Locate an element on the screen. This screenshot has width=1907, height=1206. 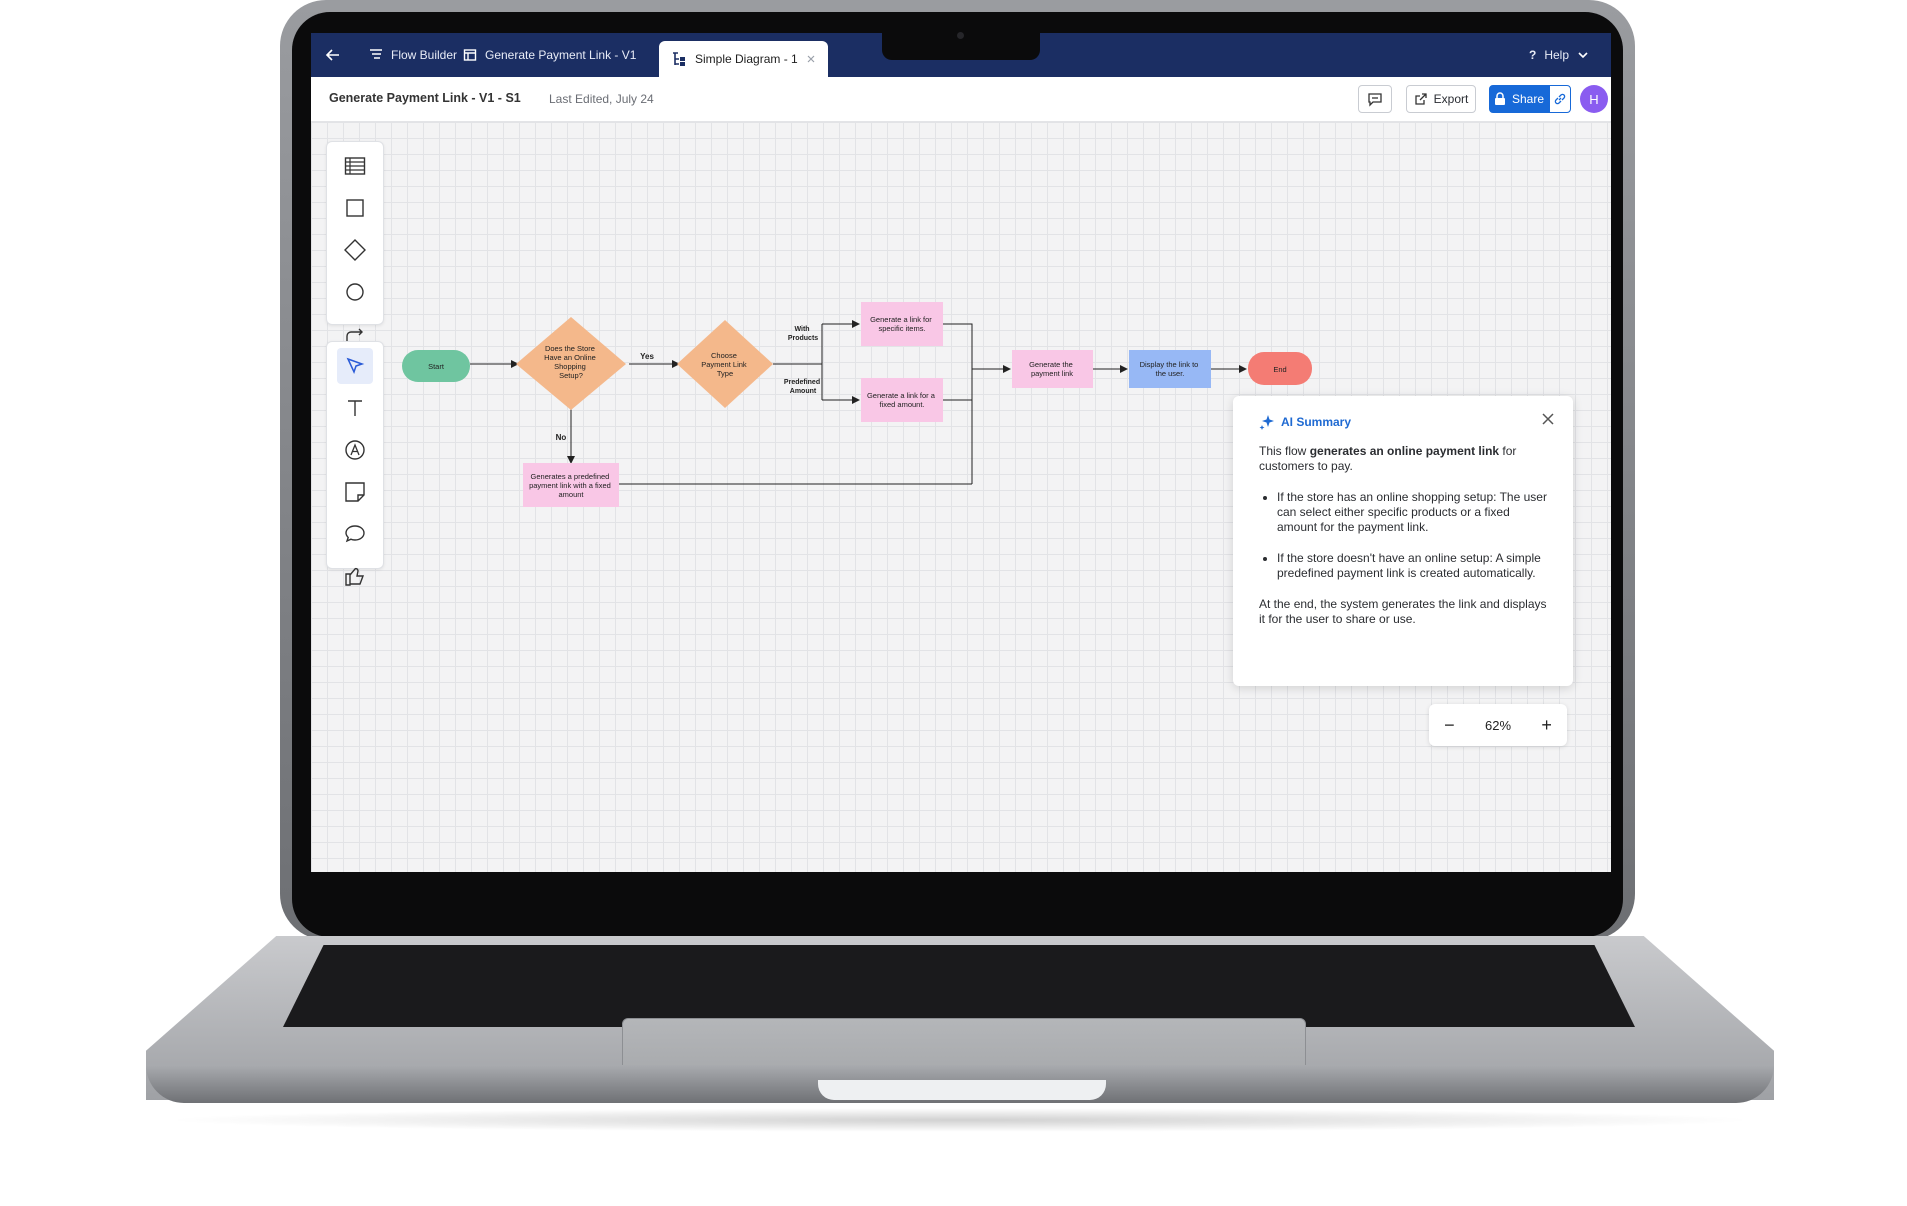
zoom-out-button: − is located at coordinates (1449, 725).